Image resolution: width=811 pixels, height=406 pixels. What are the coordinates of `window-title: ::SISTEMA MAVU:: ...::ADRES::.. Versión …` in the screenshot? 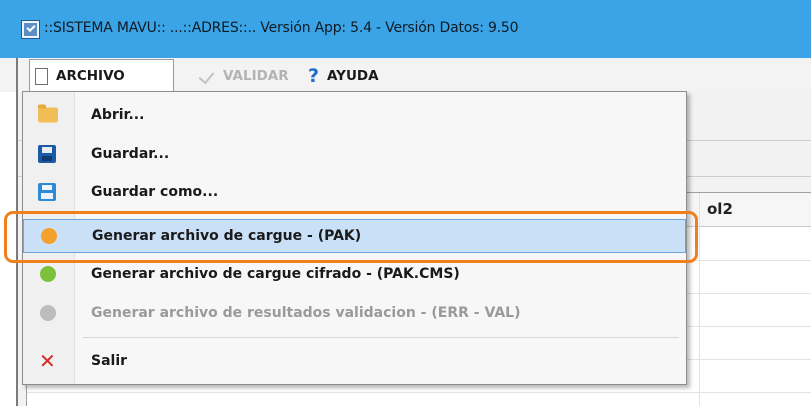 It's located at (281, 28).